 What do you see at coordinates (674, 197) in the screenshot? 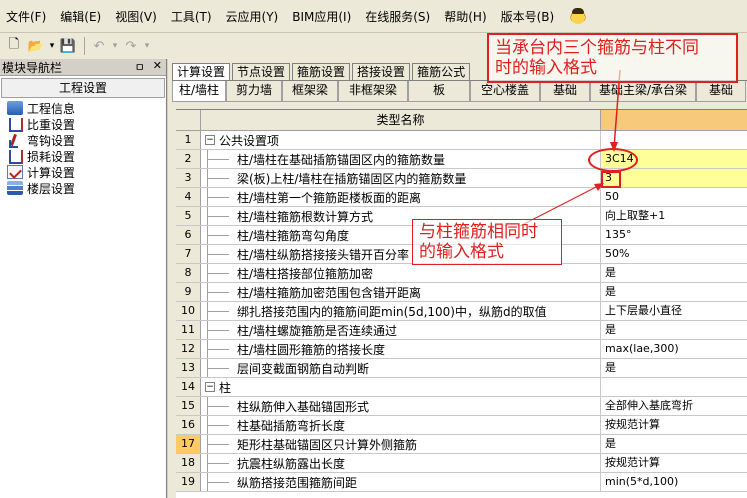
I see `row-value-cell: 50` at bounding box center [674, 197].